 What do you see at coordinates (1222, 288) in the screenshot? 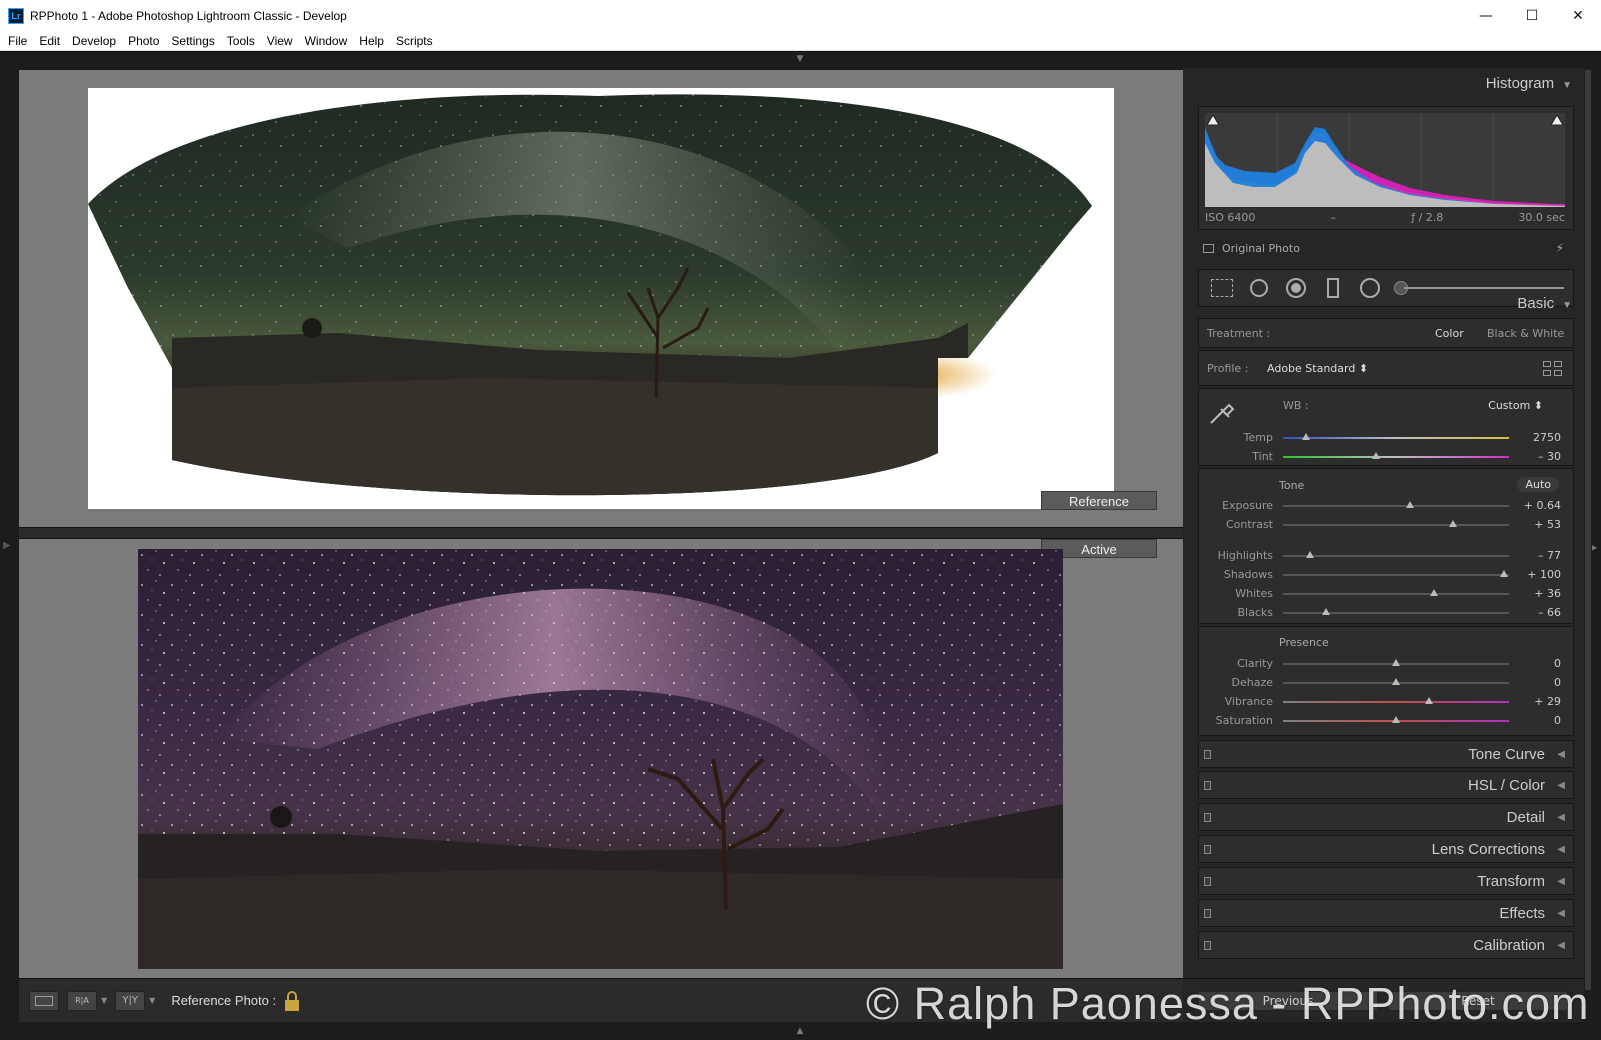
I see `crop-tool-icon` at bounding box center [1222, 288].